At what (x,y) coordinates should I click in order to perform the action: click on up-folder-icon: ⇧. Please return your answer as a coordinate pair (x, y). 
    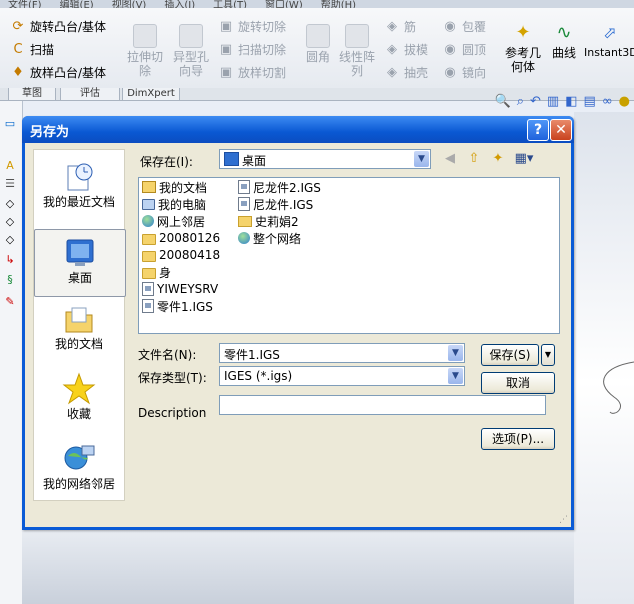
    Looking at the image, I should click on (474, 159).